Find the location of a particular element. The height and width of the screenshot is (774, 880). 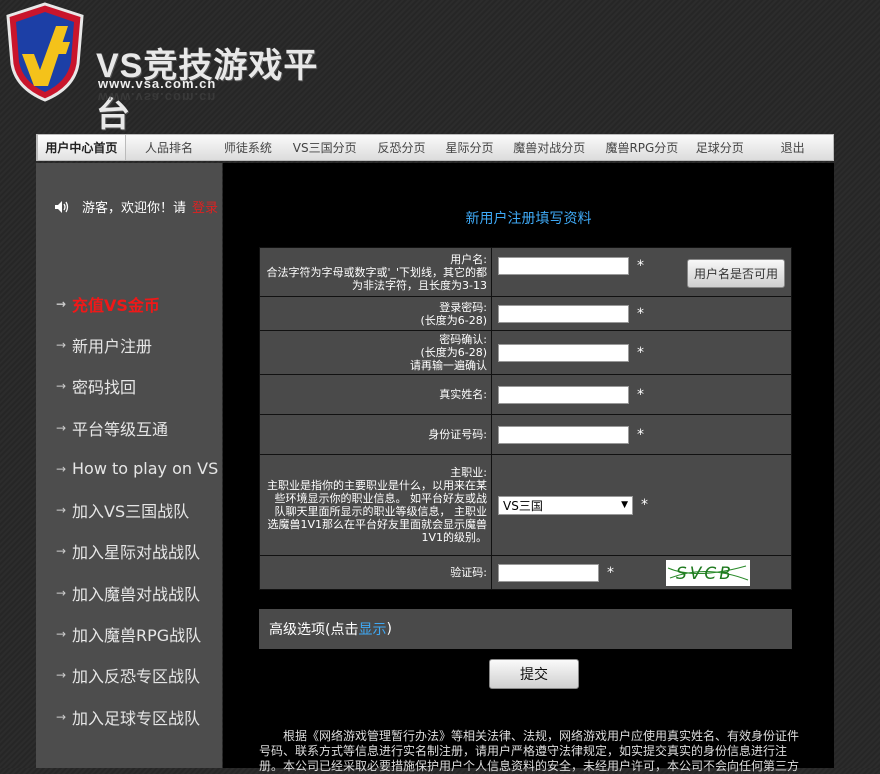

sidebar-item-join-warcraft-rpg: → 加入魔兽RPG战队 is located at coordinates (137, 633).